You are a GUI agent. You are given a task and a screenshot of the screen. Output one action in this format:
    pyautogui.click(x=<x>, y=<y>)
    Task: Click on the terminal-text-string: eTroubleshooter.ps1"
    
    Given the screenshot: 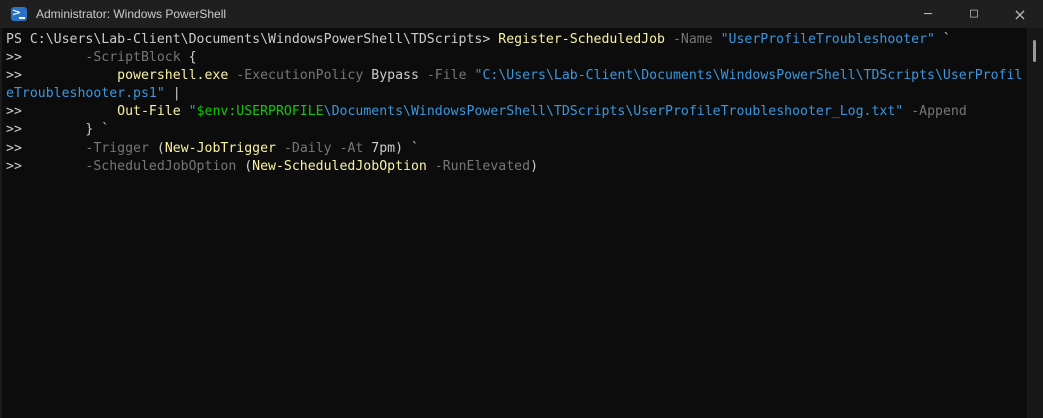 What is the action you would take?
    pyautogui.click(x=85, y=94)
    